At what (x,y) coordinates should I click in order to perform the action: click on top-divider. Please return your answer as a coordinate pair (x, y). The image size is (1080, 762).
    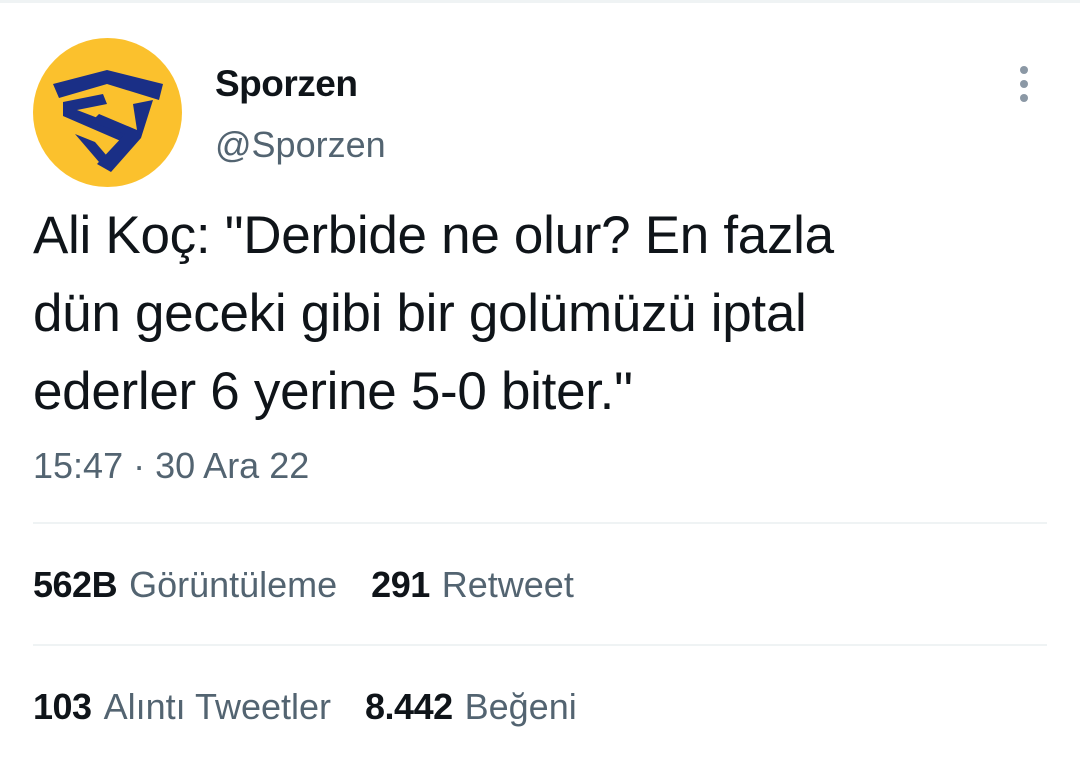
    Looking at the image, I should click on (540, 1).